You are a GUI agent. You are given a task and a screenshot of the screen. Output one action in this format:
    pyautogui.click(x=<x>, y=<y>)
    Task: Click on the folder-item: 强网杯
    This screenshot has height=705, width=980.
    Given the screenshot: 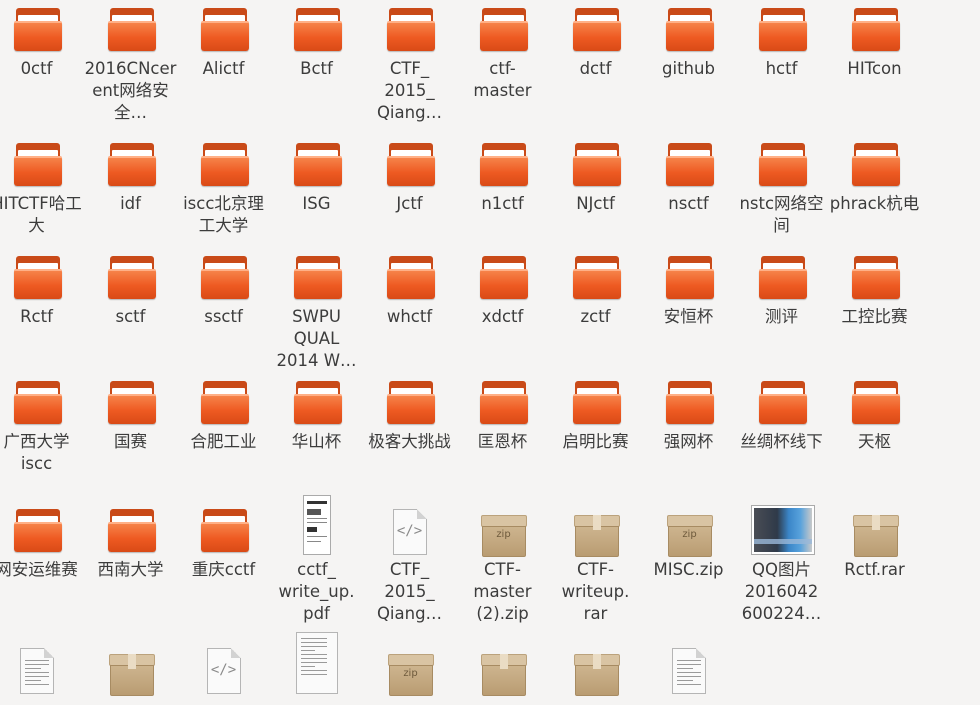 What is the action you would take?
    pyautogui.click(x=688, y=417)
    